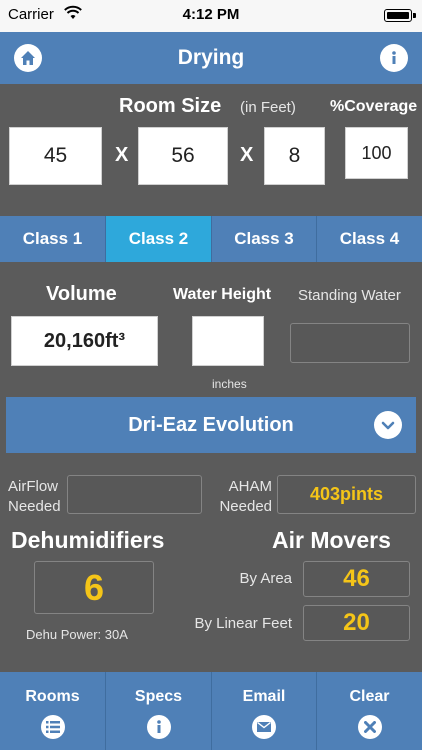 This screenshot has height=750, width=422. Describe the element at coordinates (52, 727) in the screenshot. I see `list-icon` at that location.